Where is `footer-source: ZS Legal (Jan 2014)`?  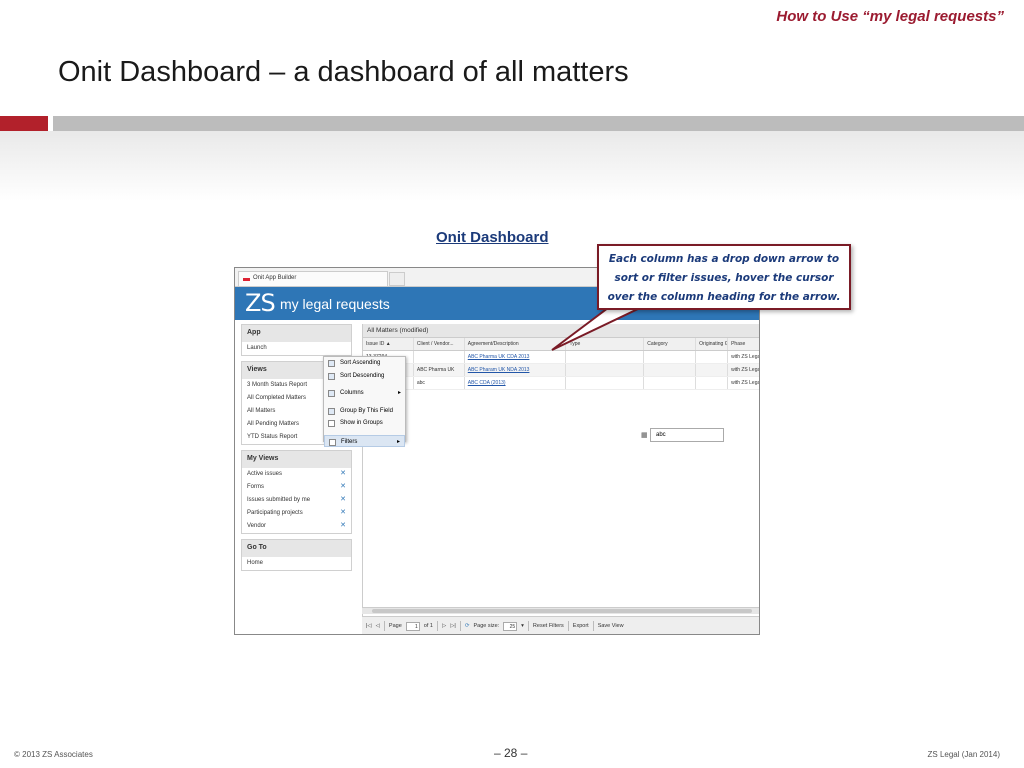 footer-source: ZS Legal (Jan 2014) is located at coordinates (964, 754).